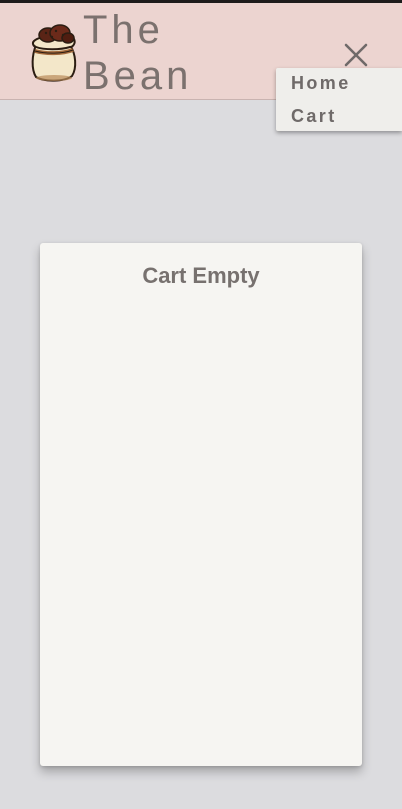 The height and width of the screenshot is (809, 402). I want to click on coffee-bean-sack-icon, so click(54, 52).